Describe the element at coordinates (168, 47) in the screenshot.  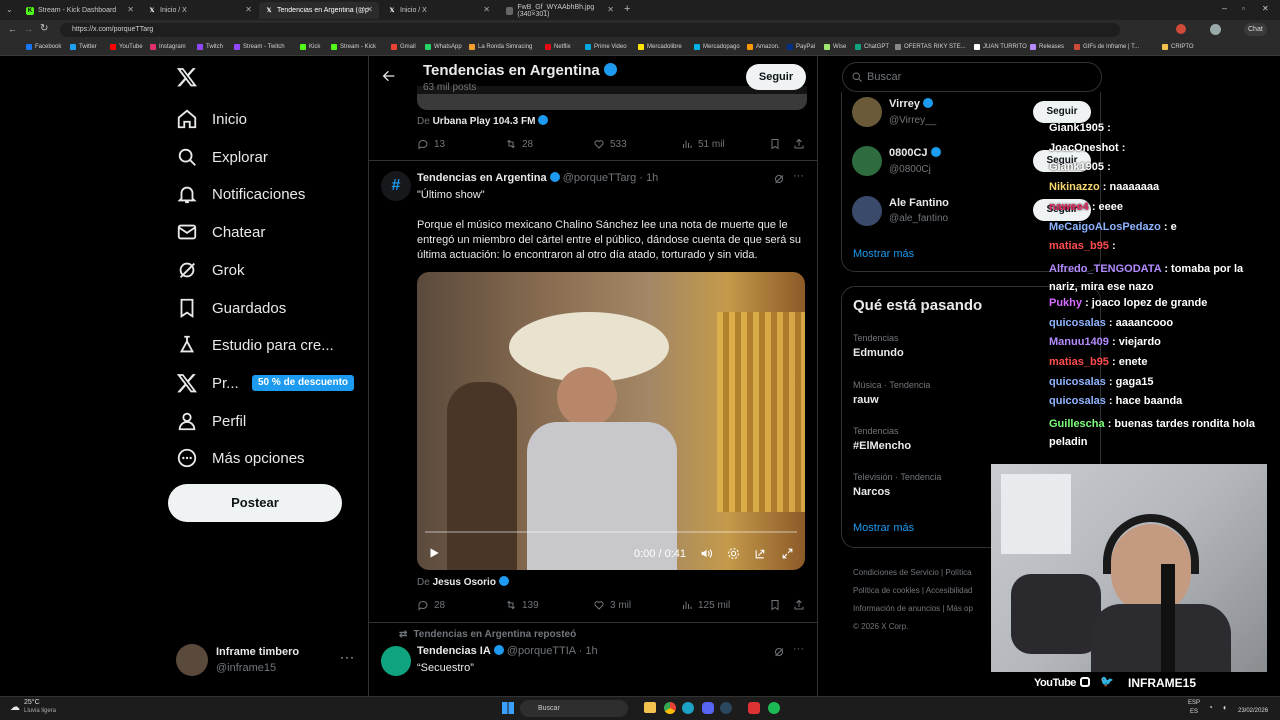
I see `bookmark-item: Instagram` at that location.